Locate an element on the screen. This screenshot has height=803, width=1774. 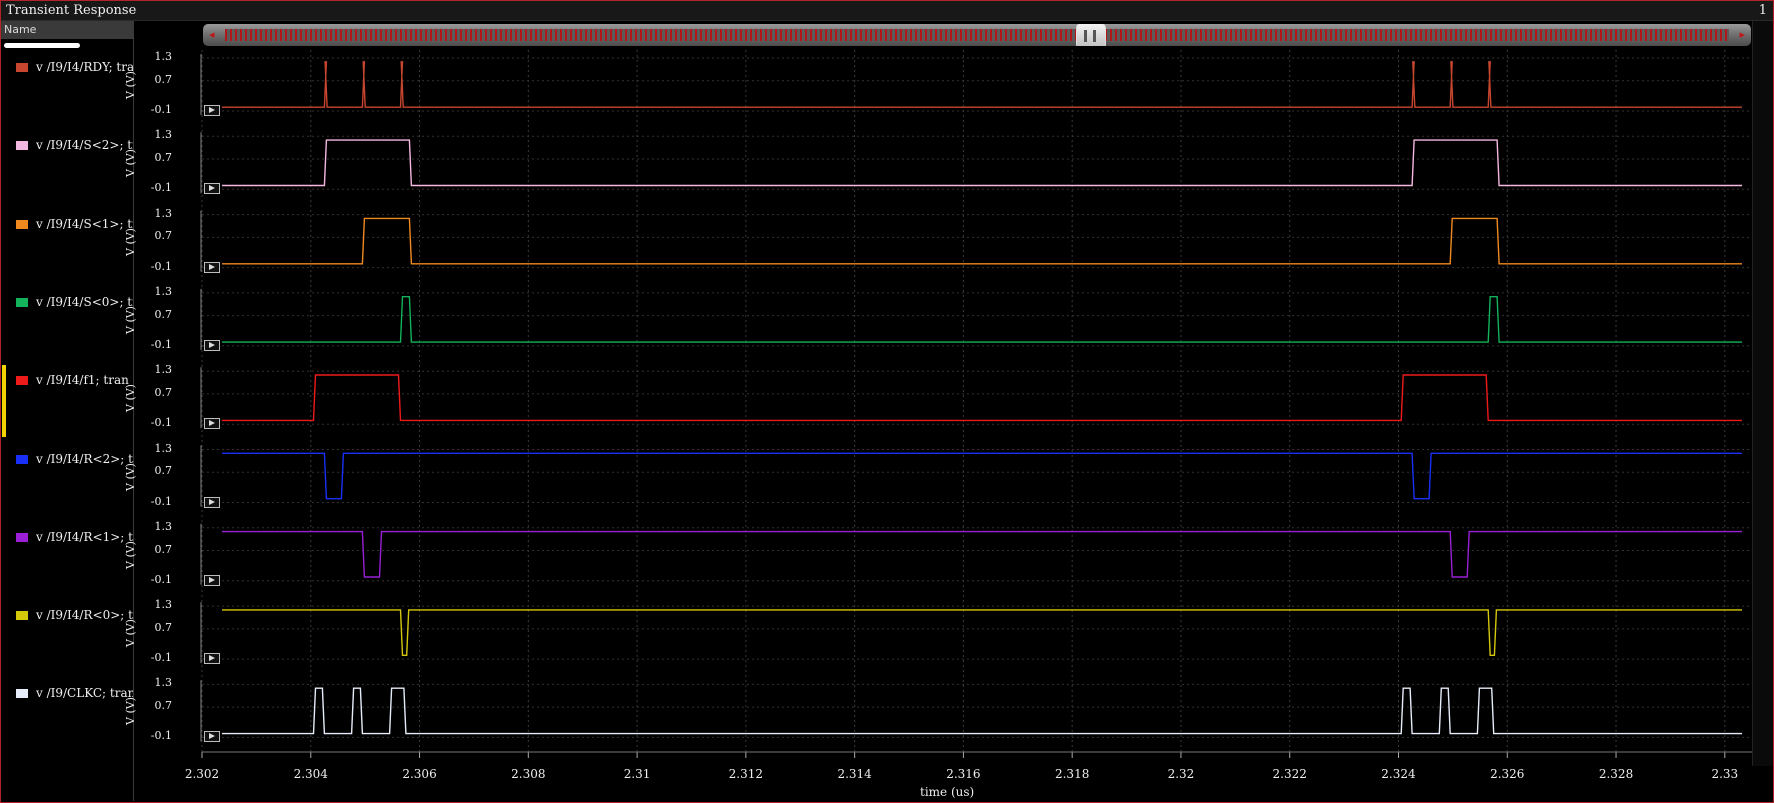
x-tick-label: 2.306 is located at coordinates (419, 774).